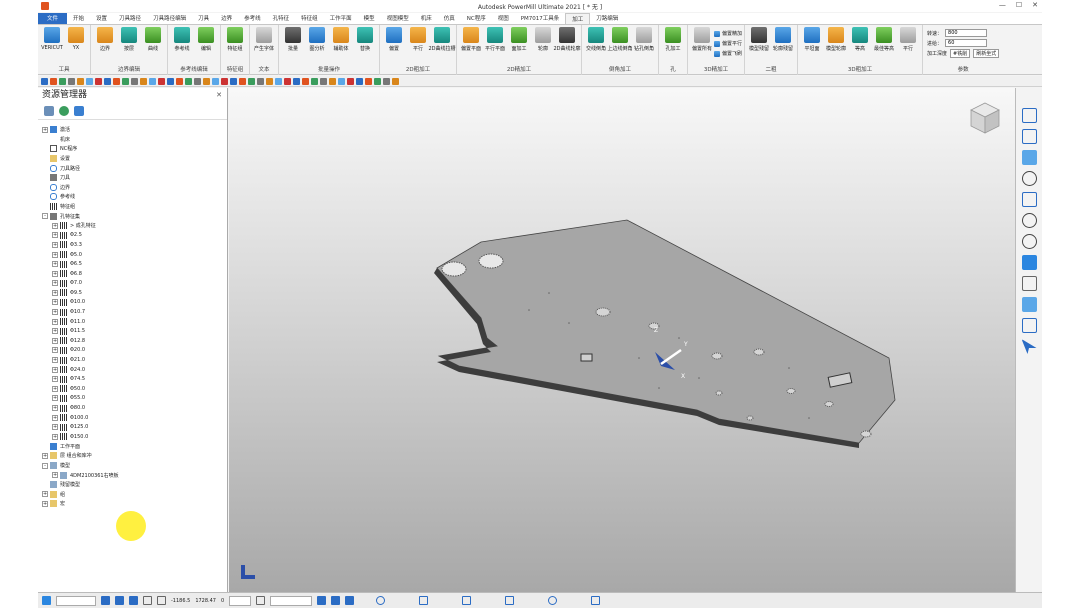 The height and width of the screenshot is (608, 1080). Describe the element at coordinates (132, 408) in the screenshot. I see `tree-item: + Φ80.0` at that location.